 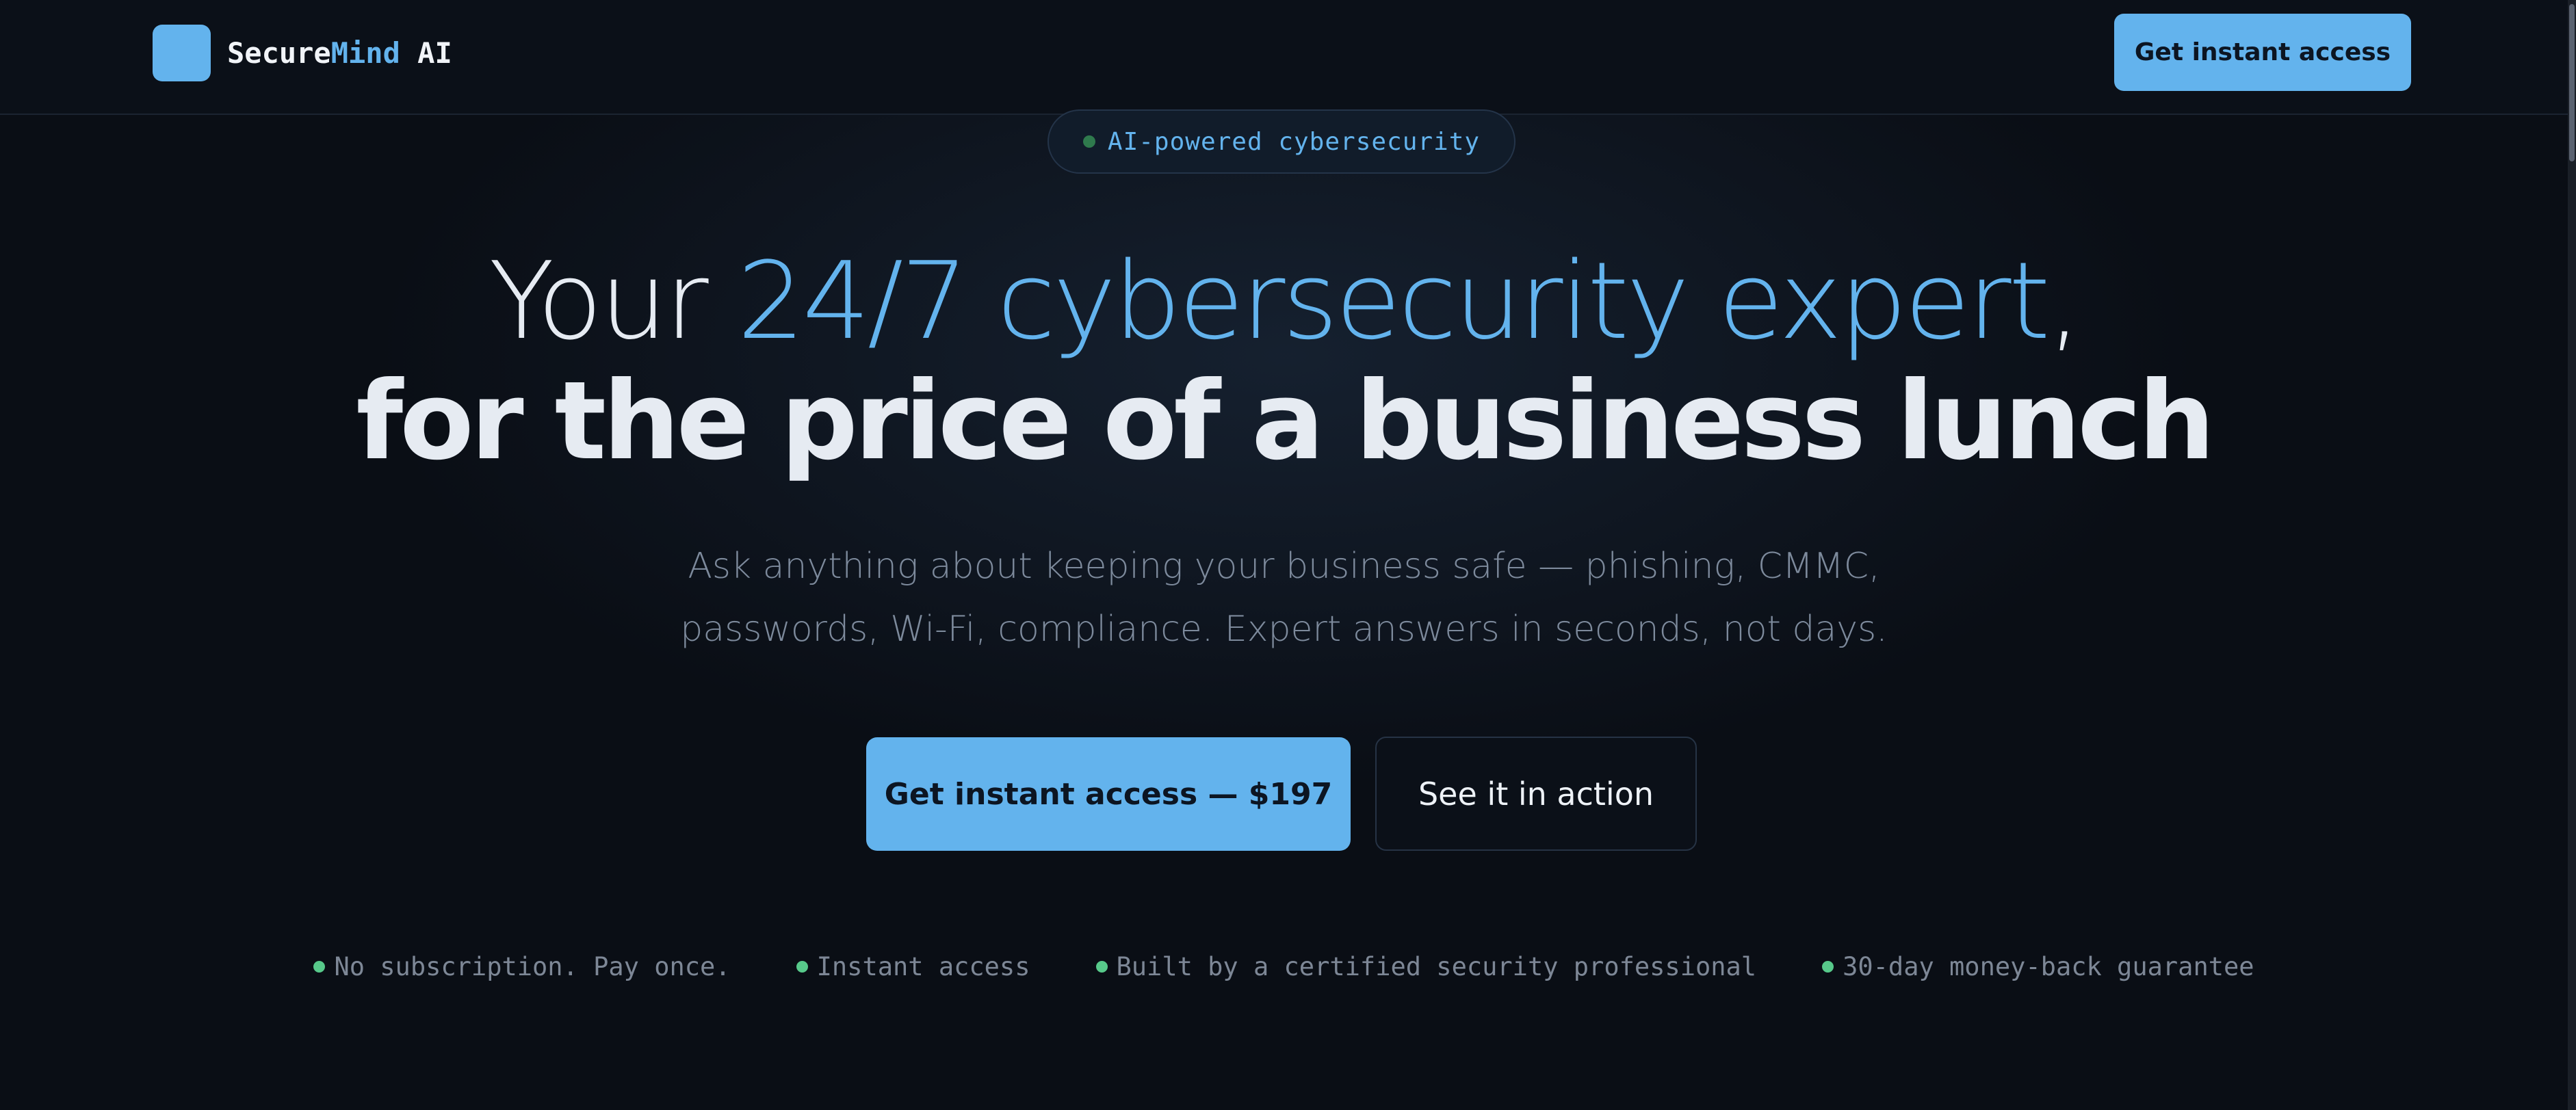 I want to click on trust-item: 30-day money-back guarantee, so click(x=2038, y=966).